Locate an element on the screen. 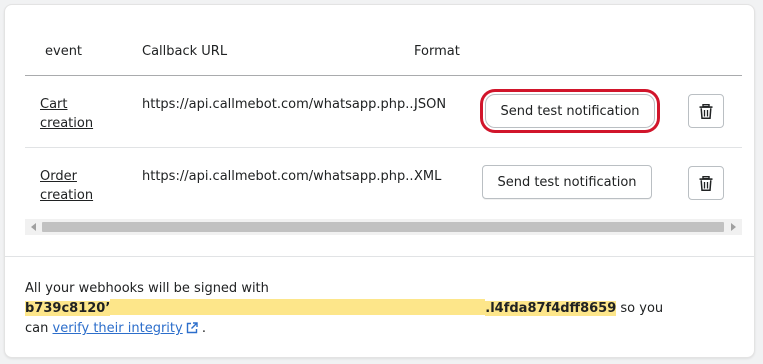 This screenshot has width=763, height=364. footer-divider is located at coordinates (379, 256).